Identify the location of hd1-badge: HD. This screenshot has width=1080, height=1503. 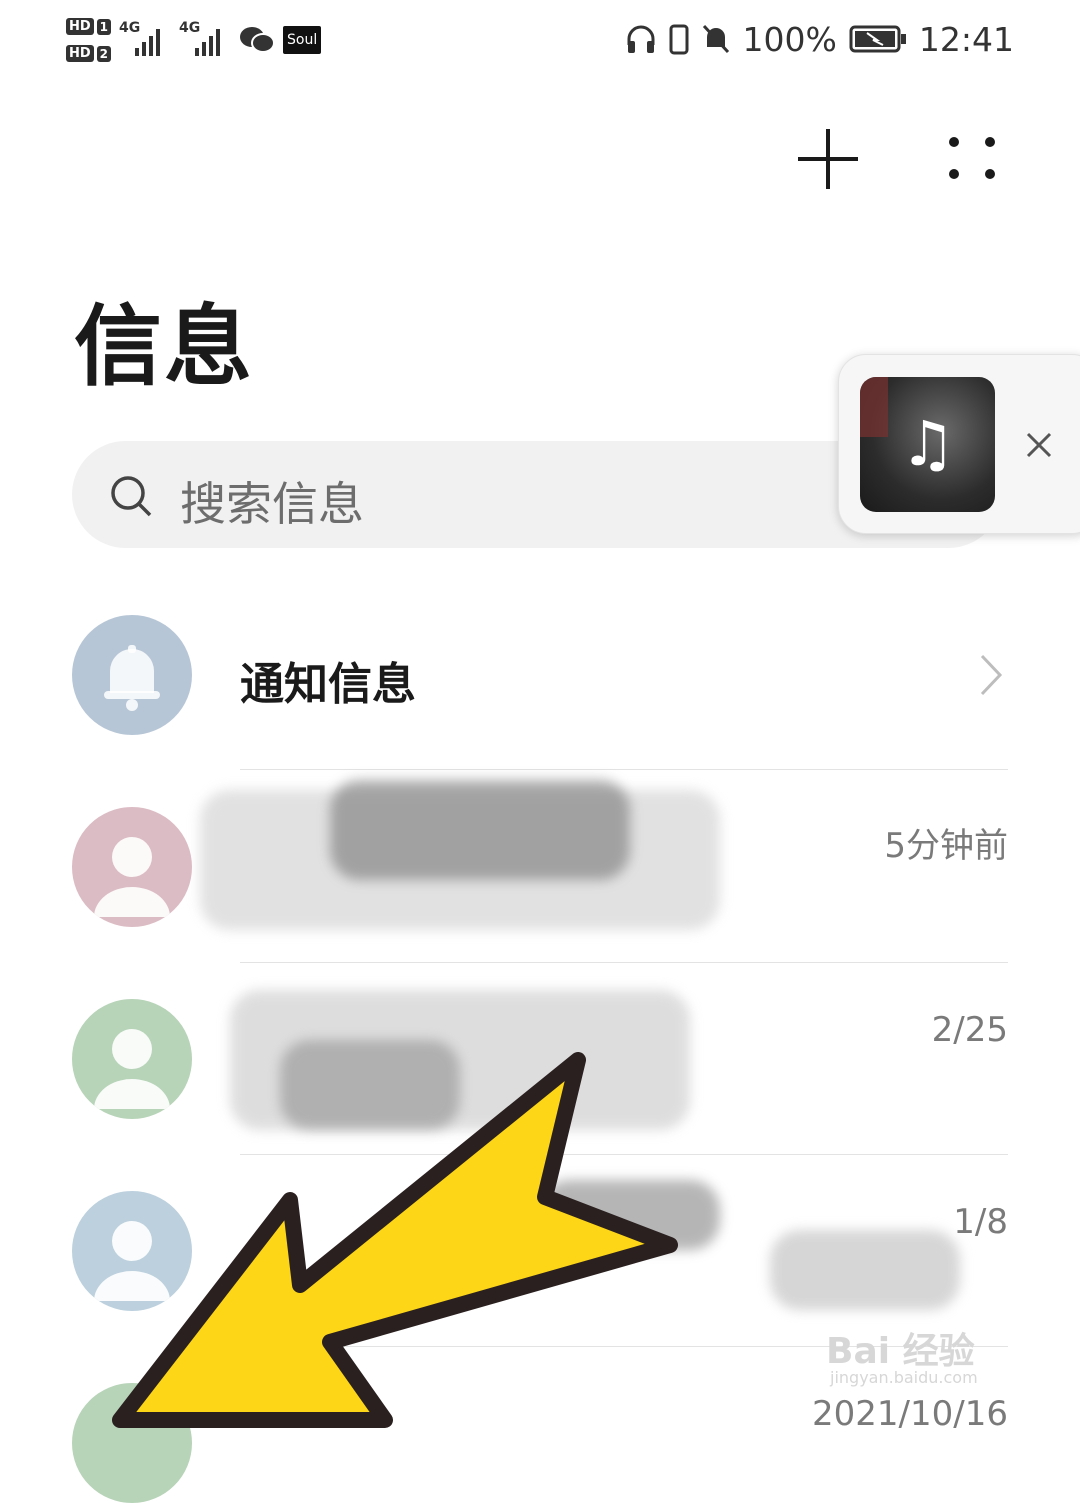
(80, 26).